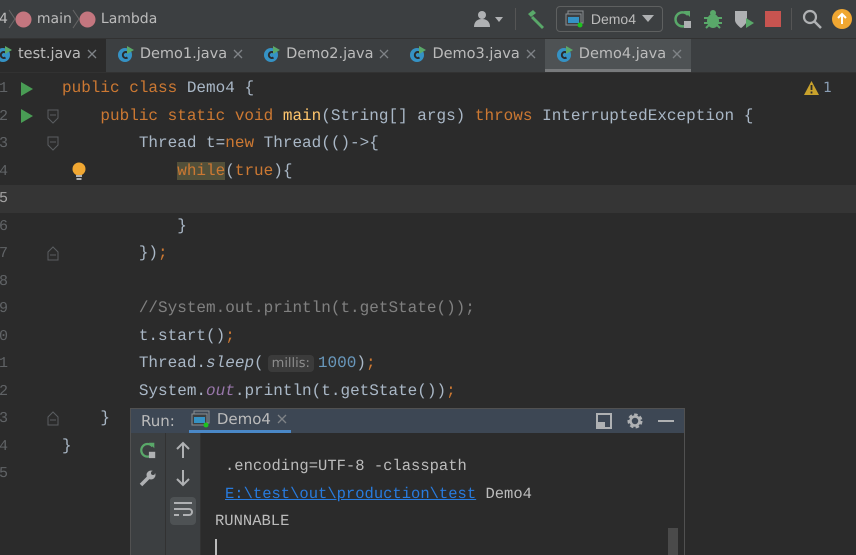  Describe the element at coordinates (79, 171) in the screenshot. I see `lightbulb-icon` at that location.